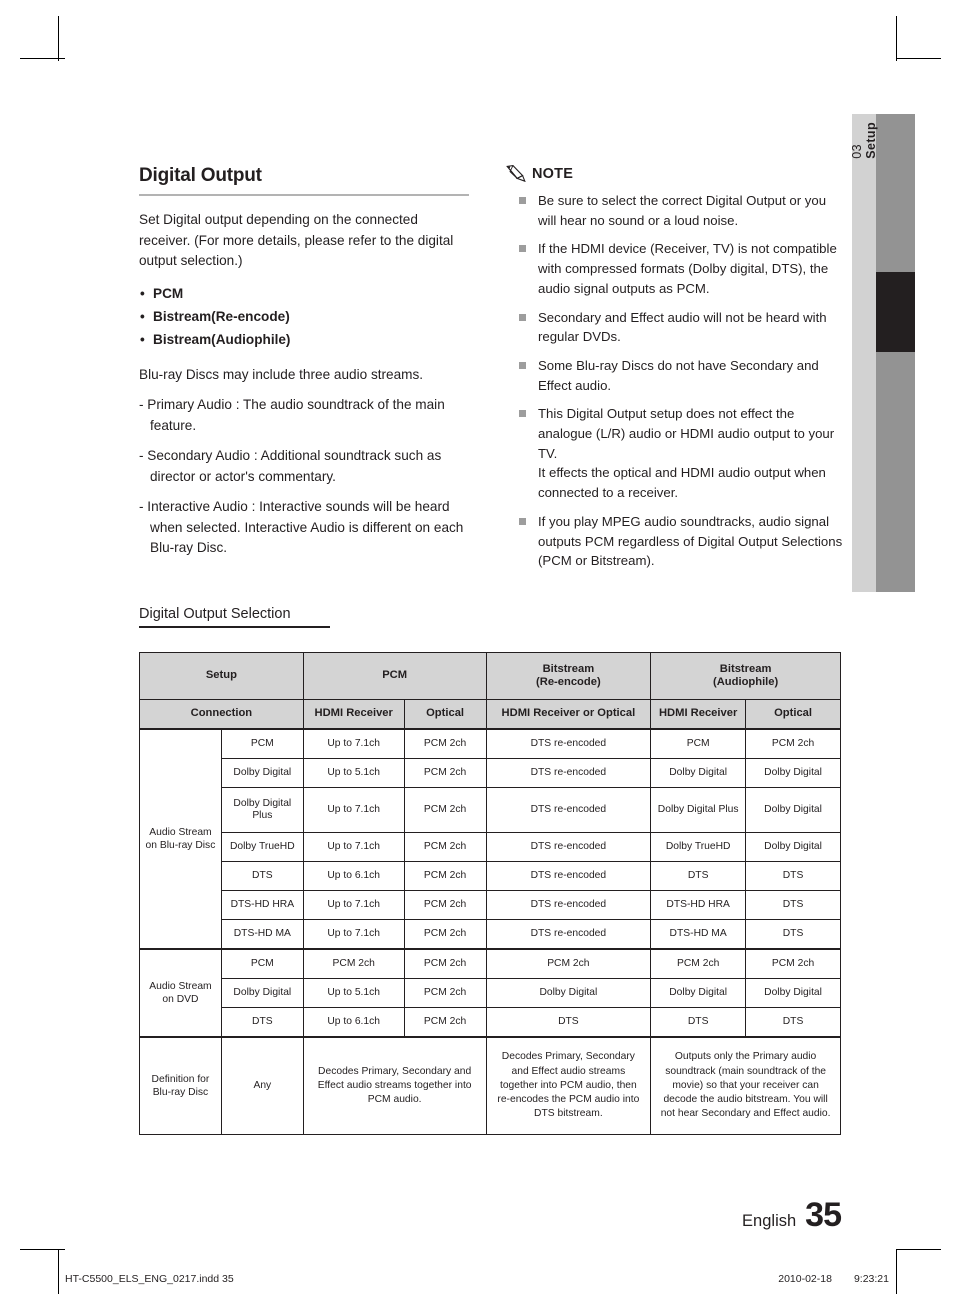 The height and width of the screenshot is (1307, 954). What do you see at coordinates (793, 963) in the screenshot?
I see `cell-audiophile-optical: PCM 2ch` at bounding box center [793, 963].